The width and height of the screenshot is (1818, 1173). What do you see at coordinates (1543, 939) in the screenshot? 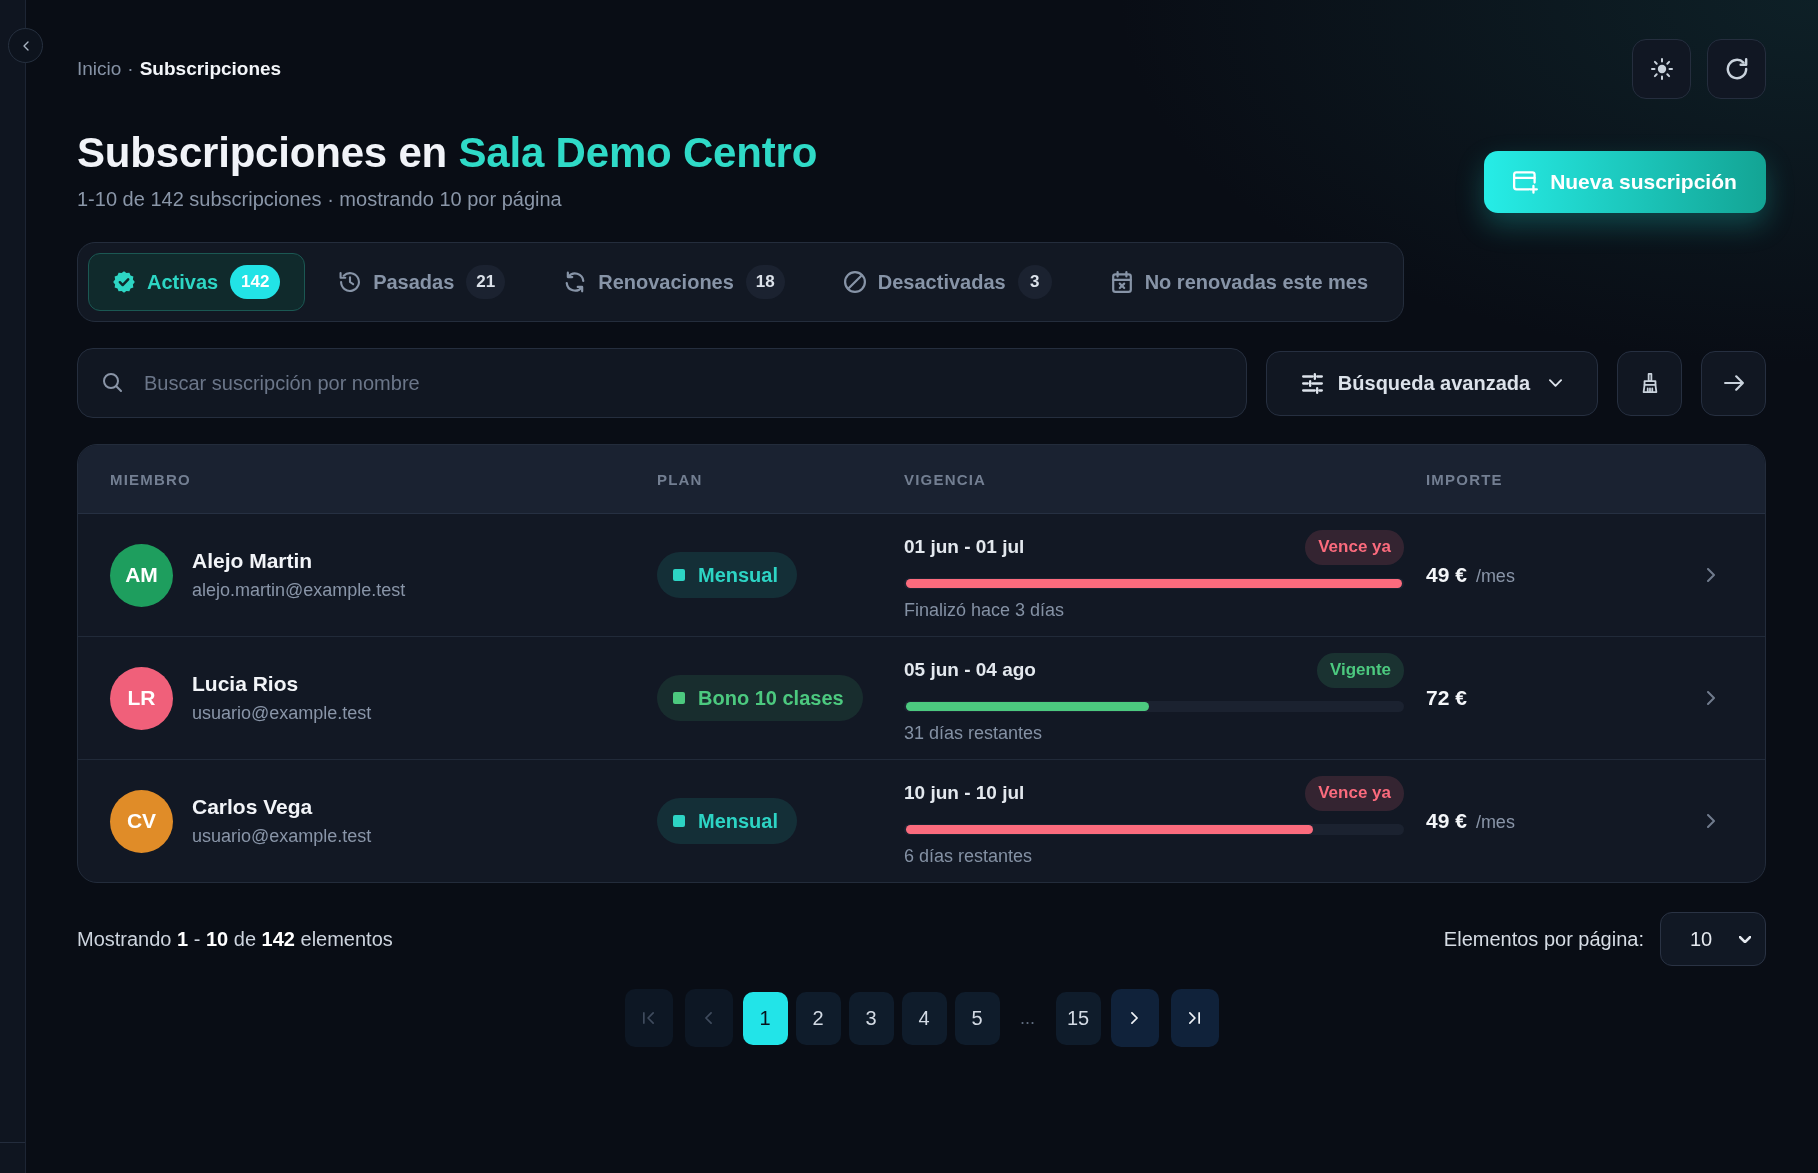
I see `per-page-label: Elementos por página:` at bounding box center [1543, 939].